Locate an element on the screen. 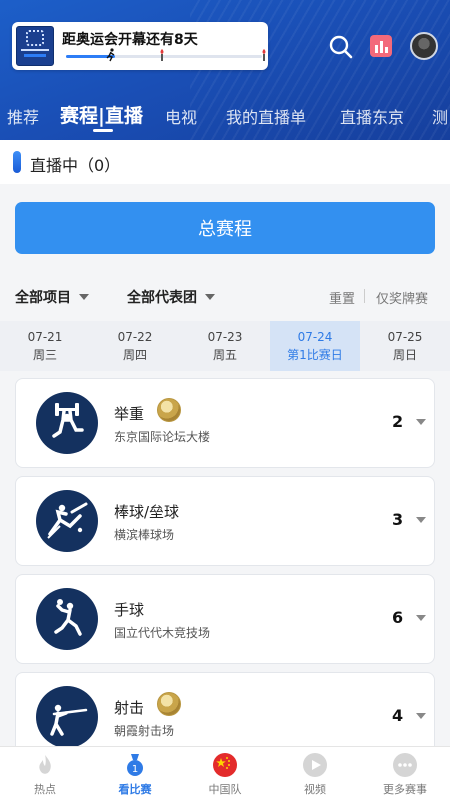  stats-icon is located at coordinates (381, 46).